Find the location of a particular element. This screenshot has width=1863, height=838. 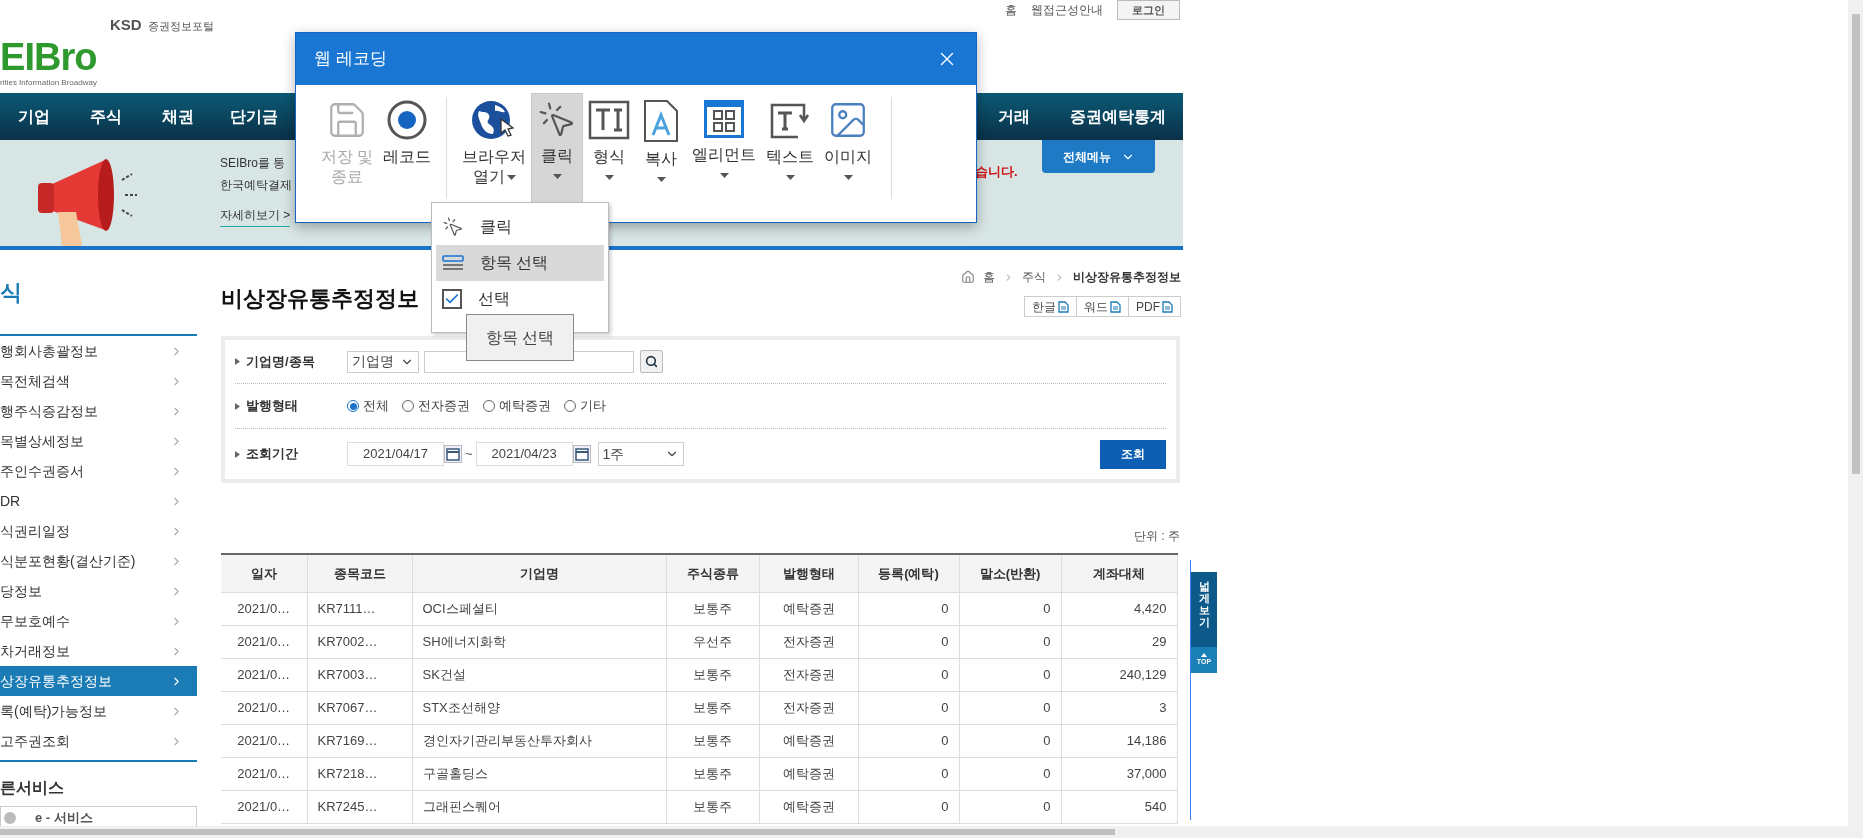

home-icon is located at coordinates (968, 277).